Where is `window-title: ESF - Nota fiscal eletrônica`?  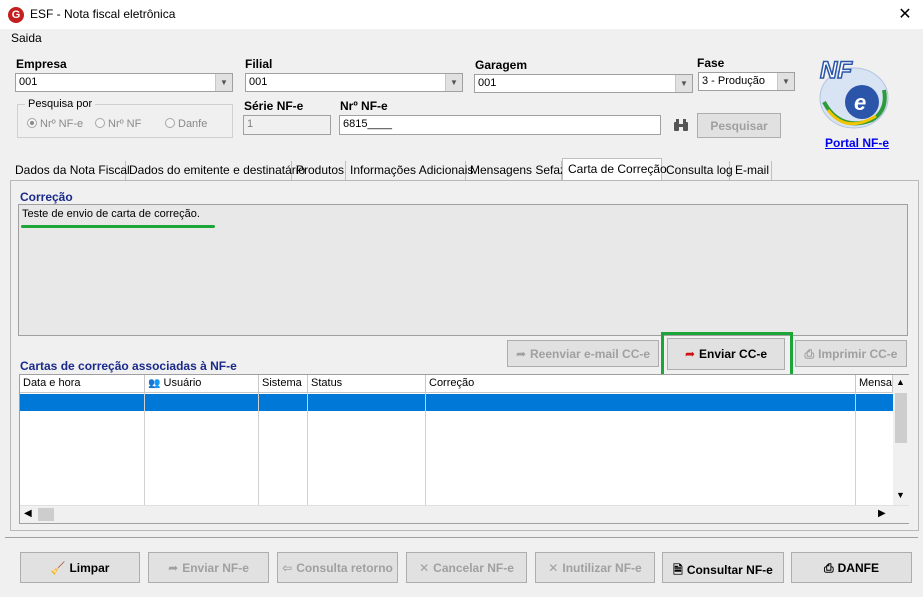
window-title: ESF - Nota fiscal eletrônica is located at coordinates (103, 14).